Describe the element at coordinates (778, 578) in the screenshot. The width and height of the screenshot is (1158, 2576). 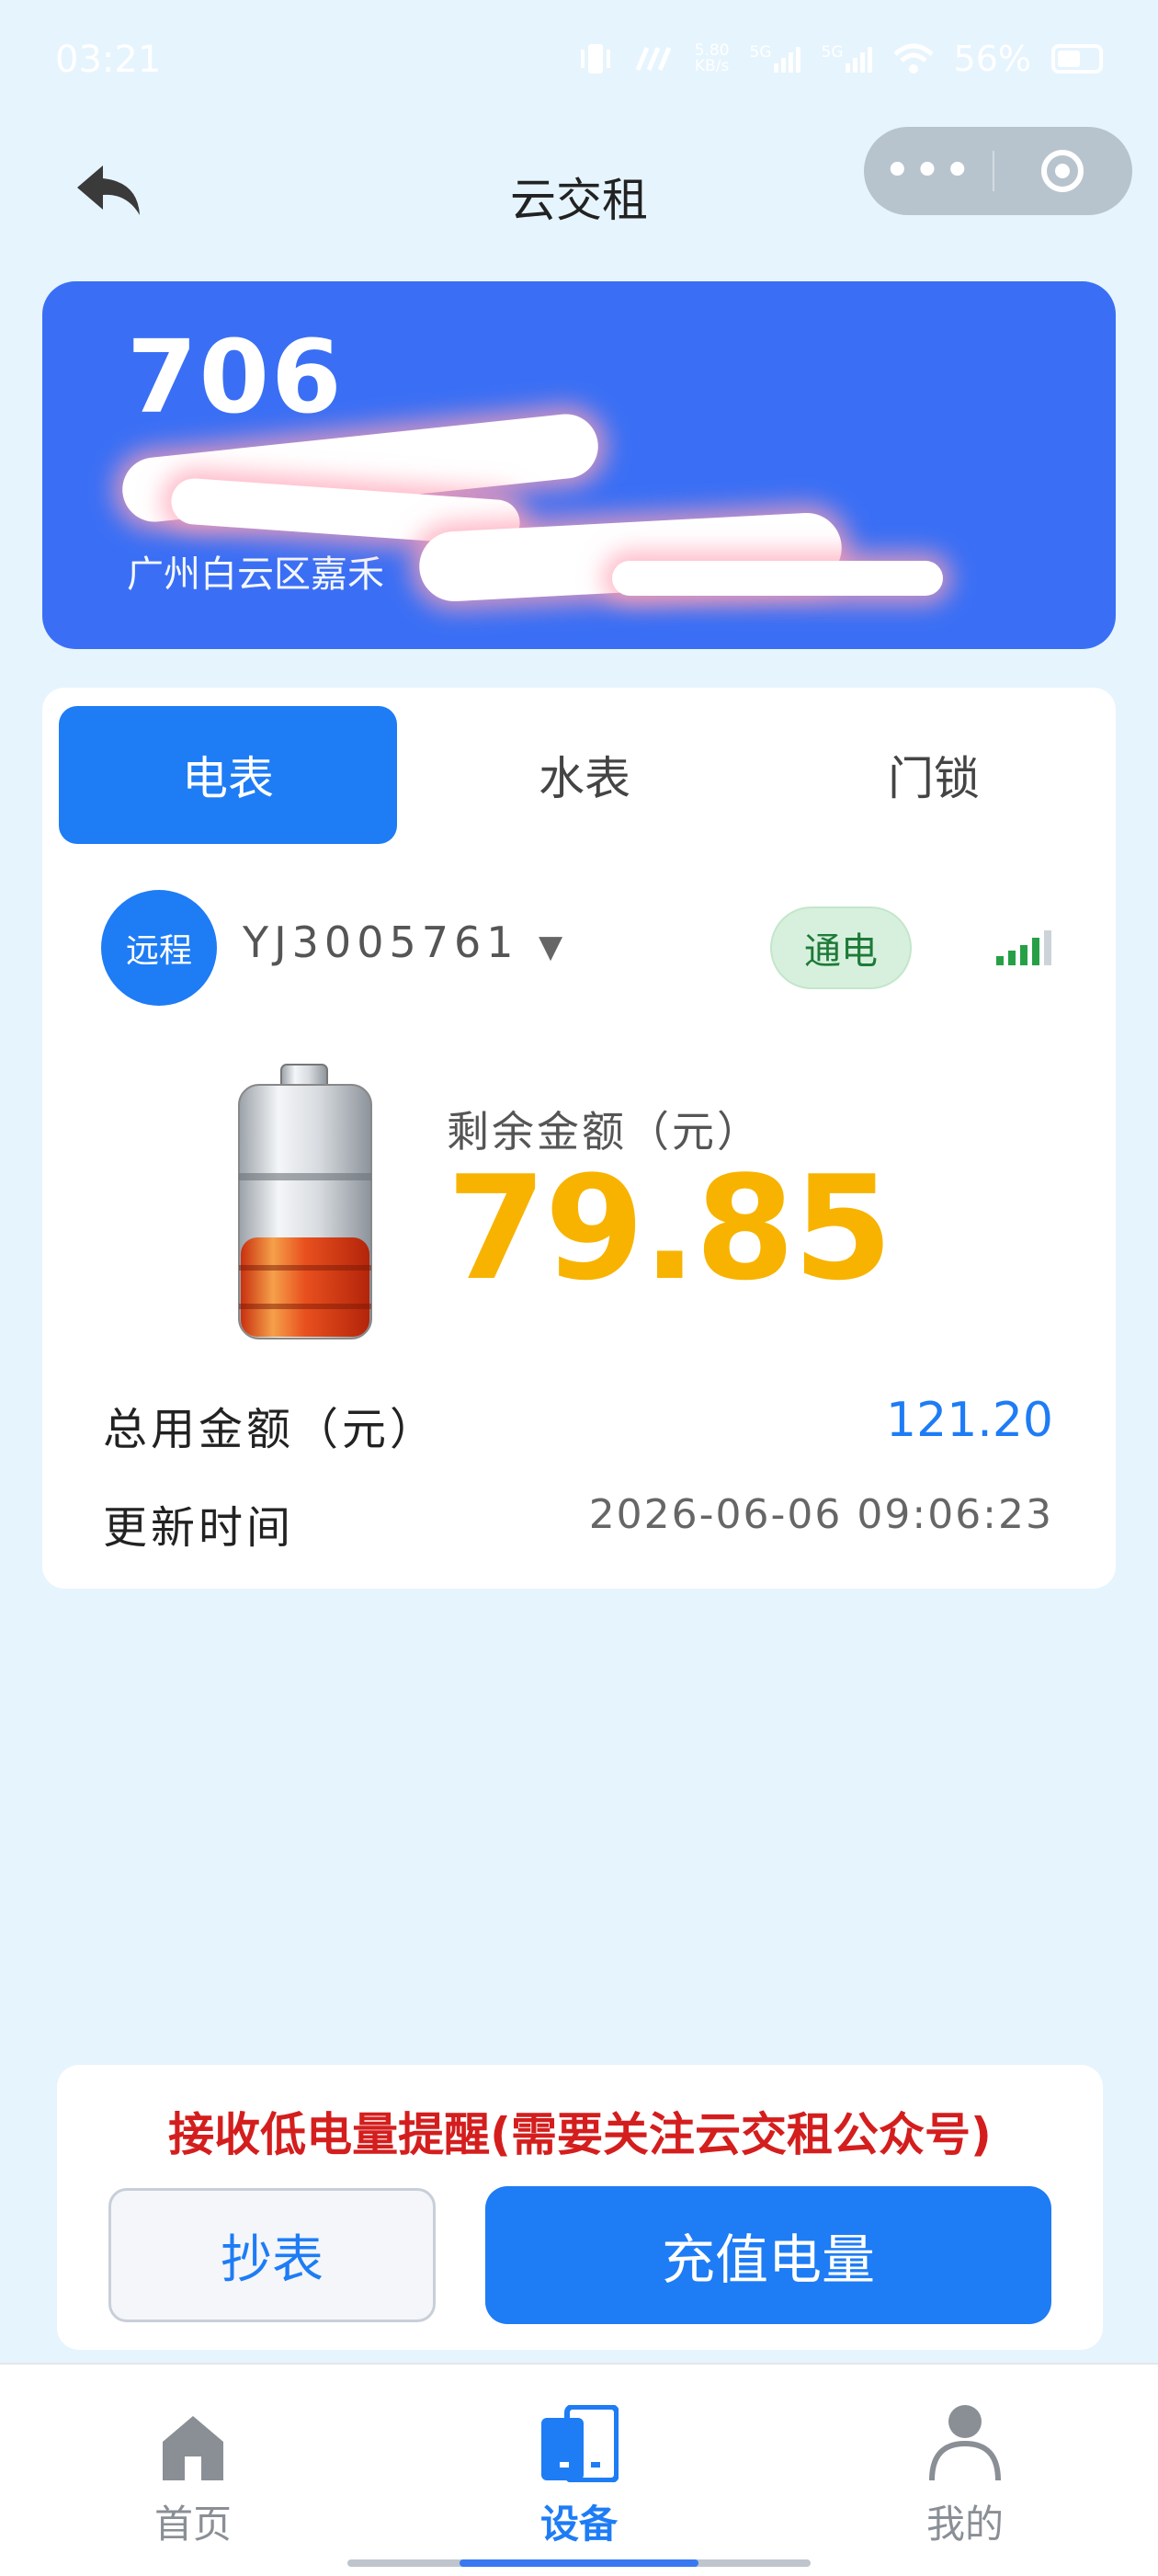
I see `redaction-mark` at that location.